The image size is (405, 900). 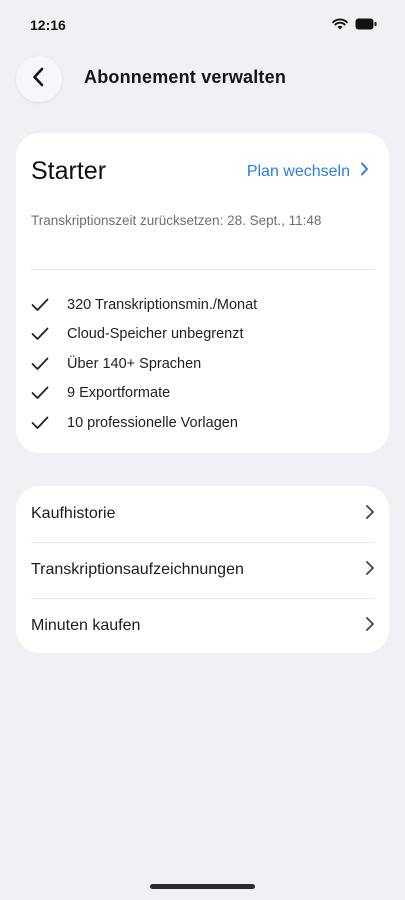 I want to click on status-time: 12:16, so click(x=48, y=25).